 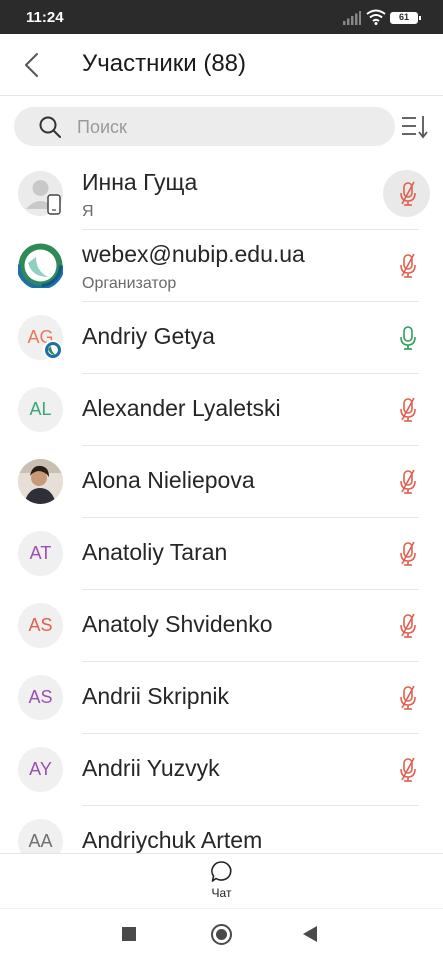 I want to click on participant-row: AS Andrii Skripnik, so click(x=221, y=698).